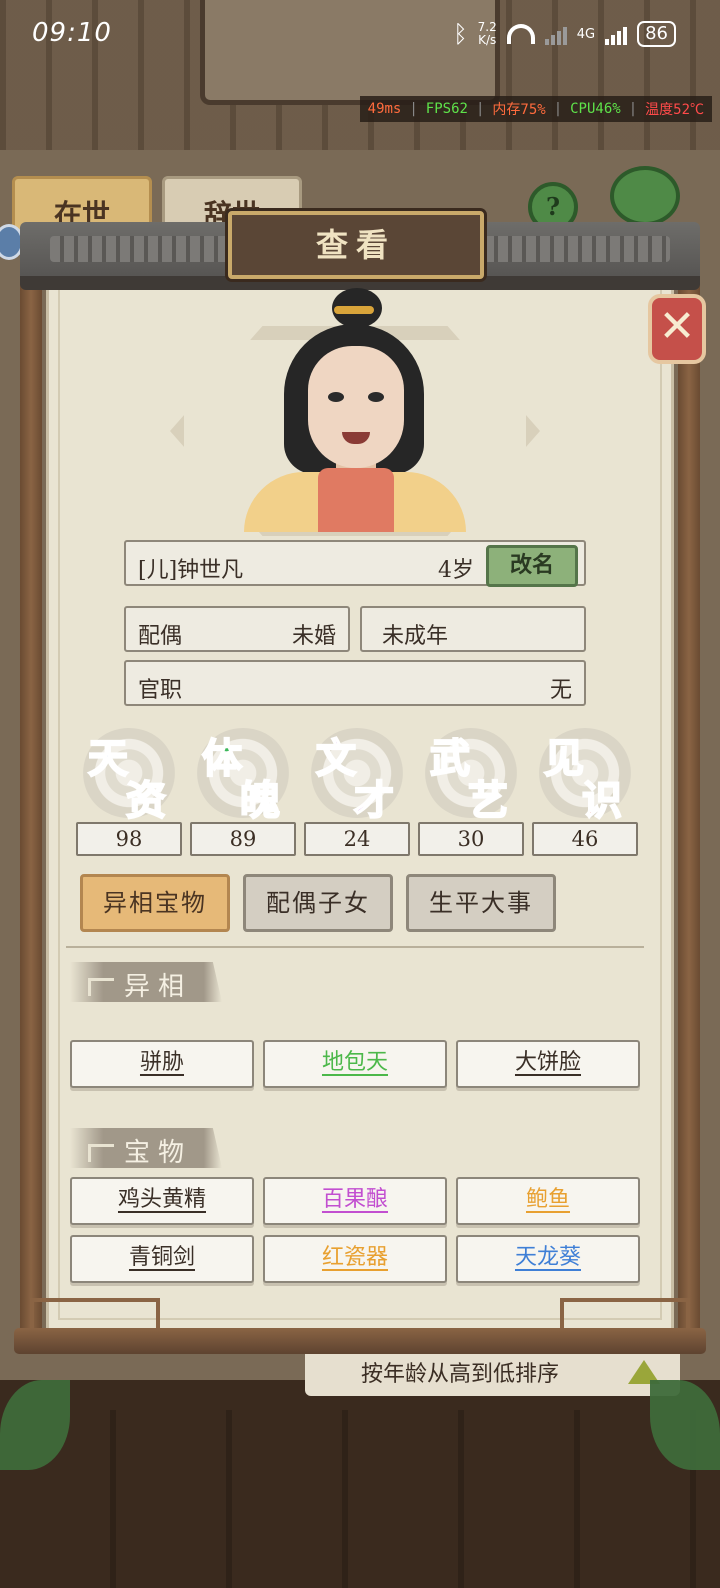 The height and width of the screenshot is (1588, 720). Describe the element at coordinates (481, 903) in the screenshot. I see `tab-life-events: 生平大事` at that location.